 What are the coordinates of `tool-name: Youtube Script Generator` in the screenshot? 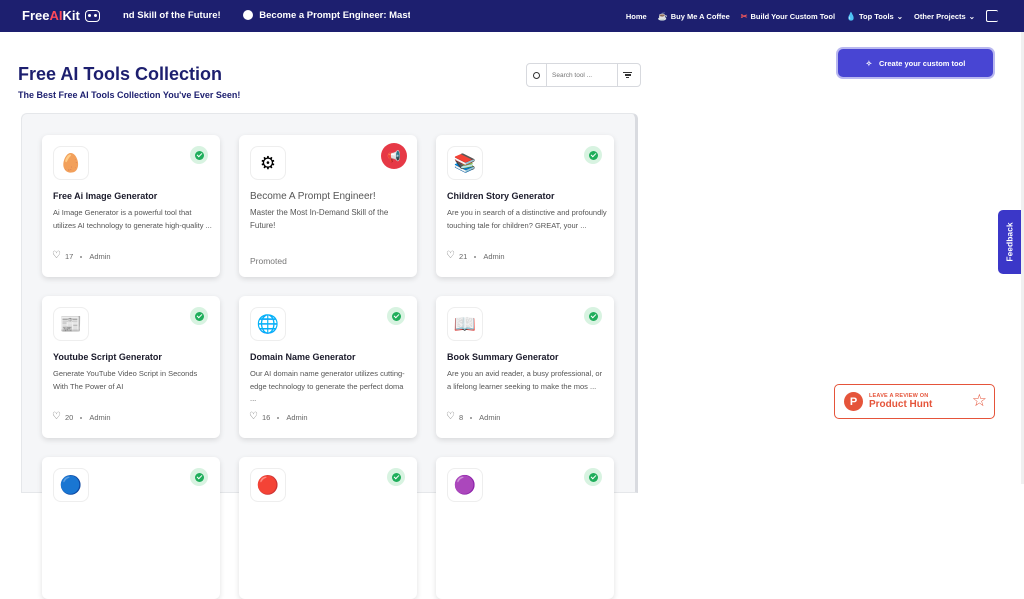 It's located at (107, 357).